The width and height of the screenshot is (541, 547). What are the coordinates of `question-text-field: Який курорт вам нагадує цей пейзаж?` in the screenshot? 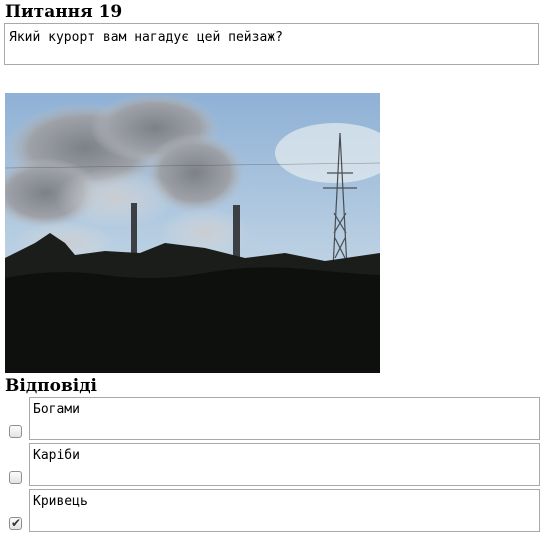 It's located at (271, 44).